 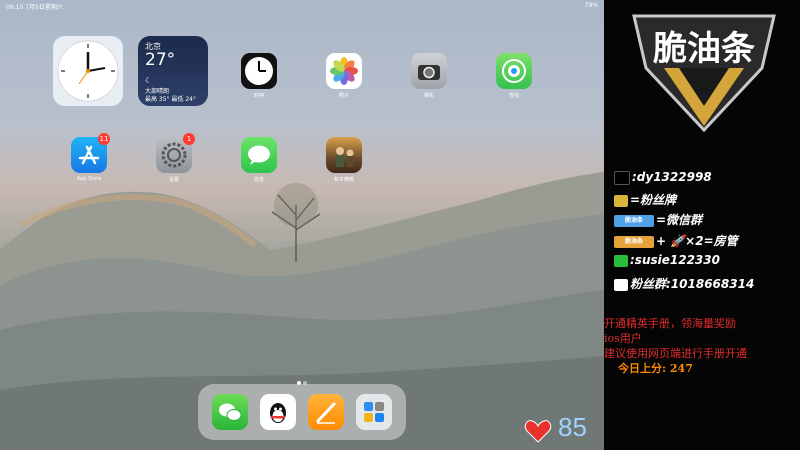 I want to click on clock-icon, so click(x=259, y=71).